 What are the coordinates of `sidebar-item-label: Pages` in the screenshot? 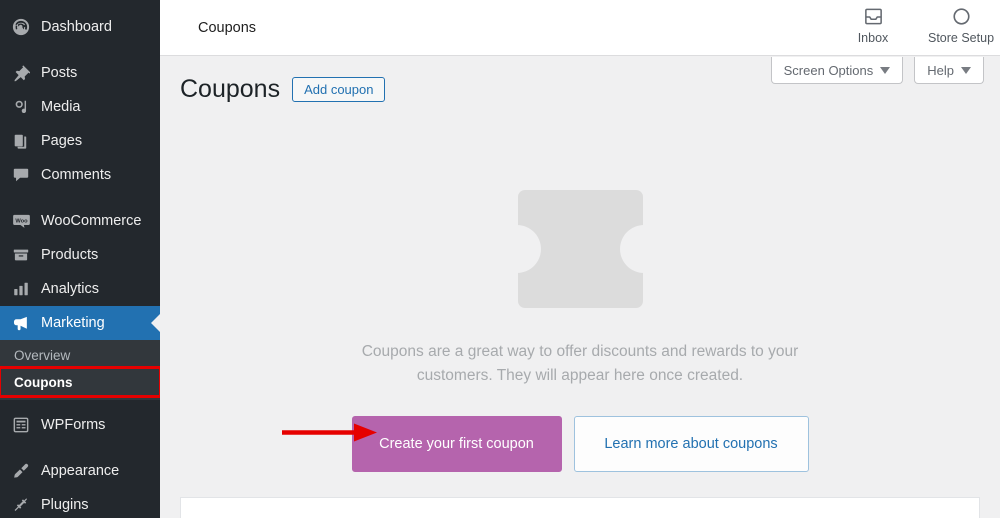 It's located at (62, 141).